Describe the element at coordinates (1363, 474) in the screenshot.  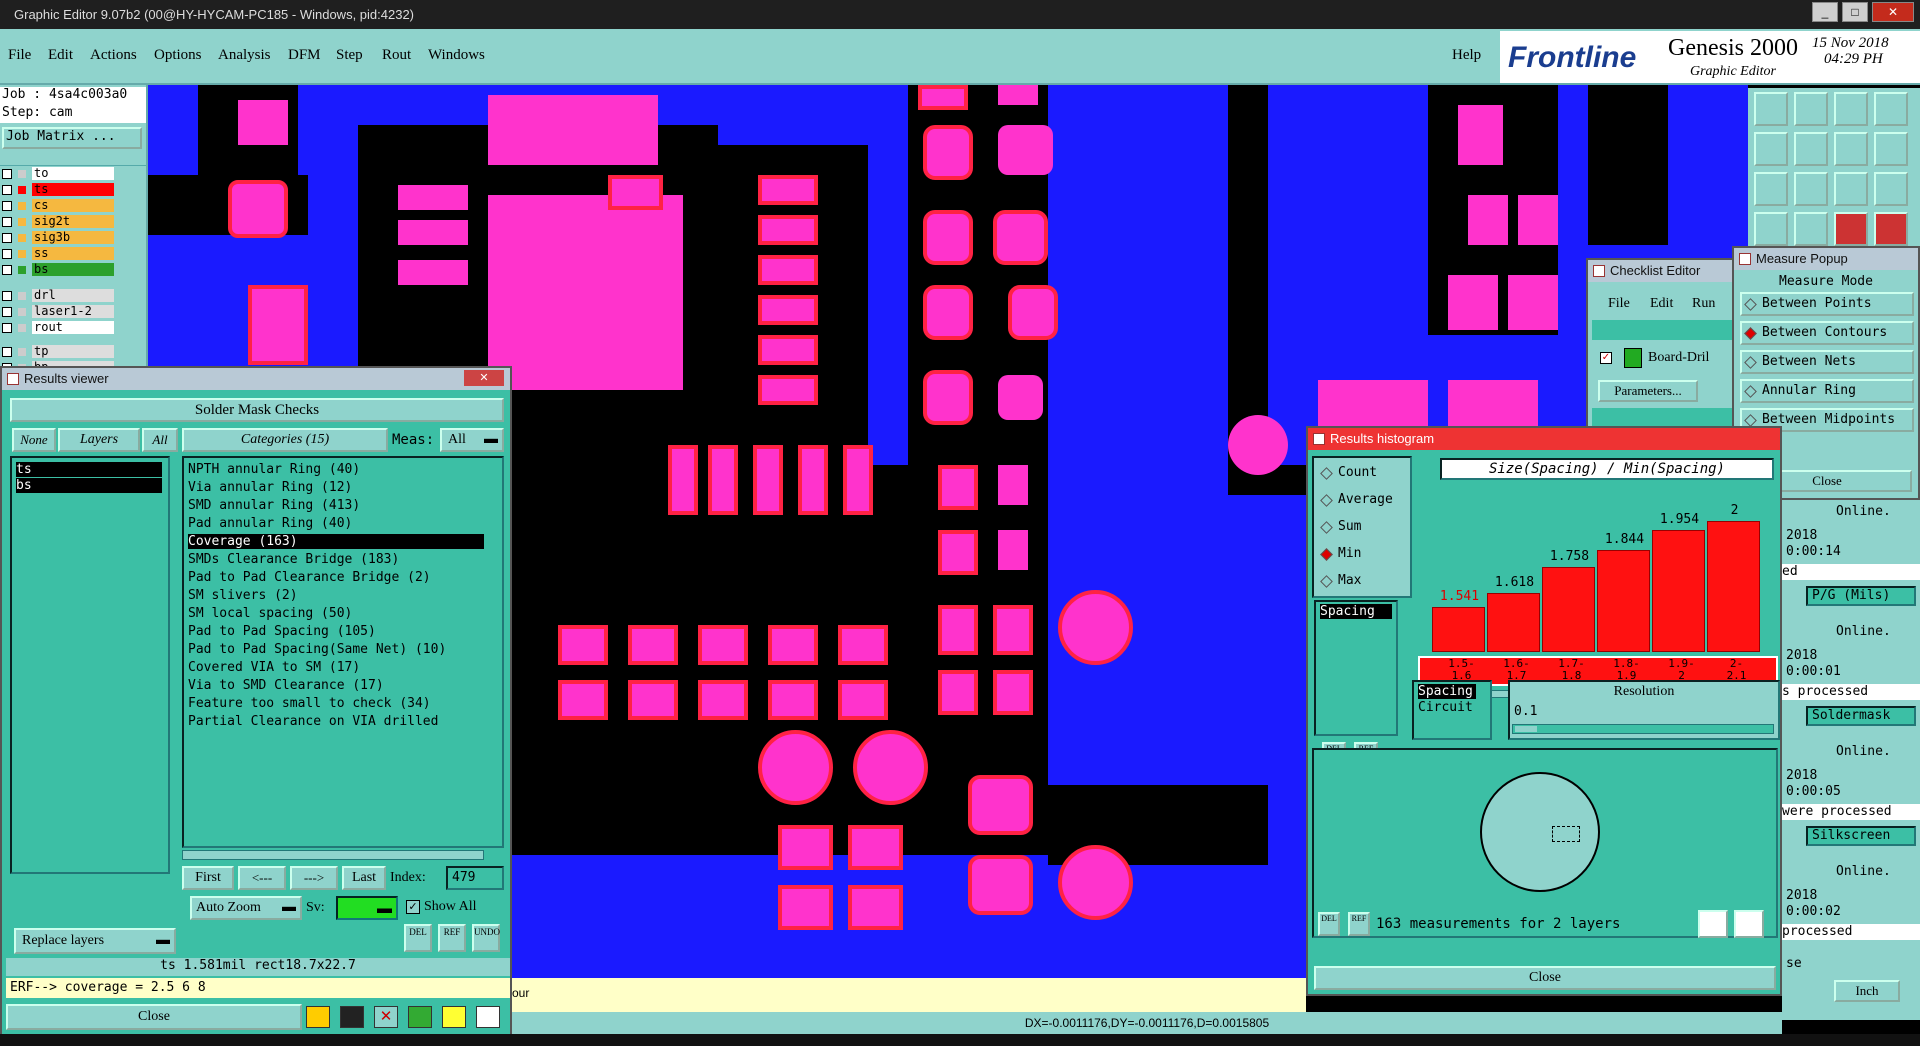
I see `aggregation-option: Count` at that location.